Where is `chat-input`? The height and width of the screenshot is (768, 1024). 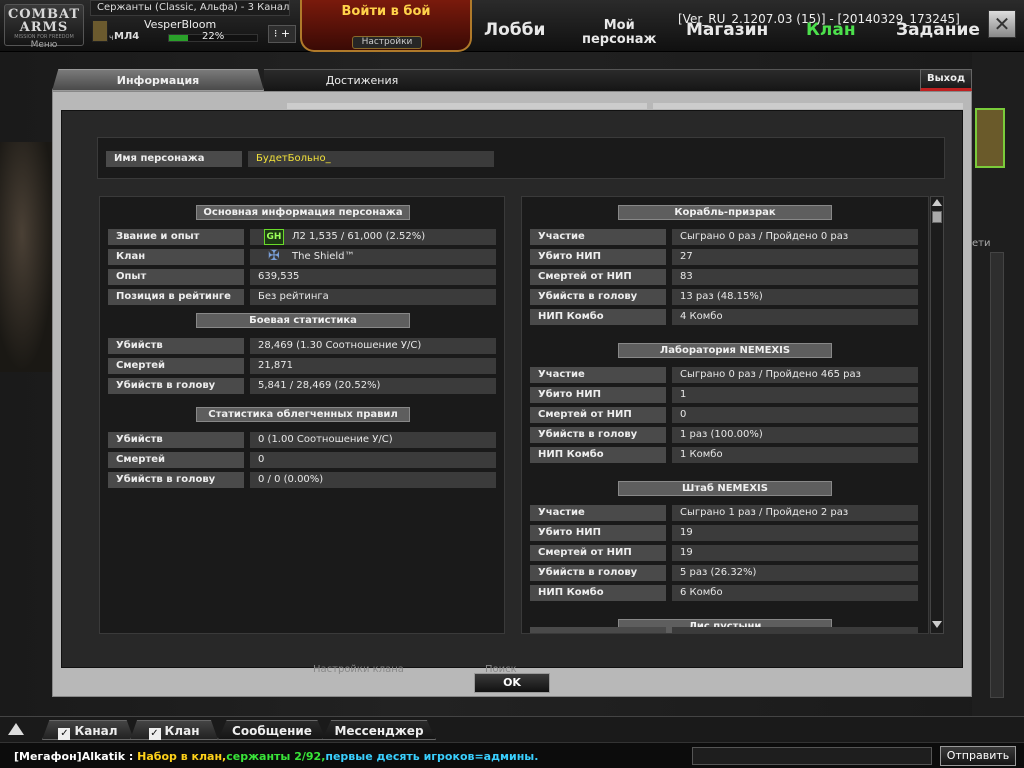
chat-input is located at coordinates (812, 756).